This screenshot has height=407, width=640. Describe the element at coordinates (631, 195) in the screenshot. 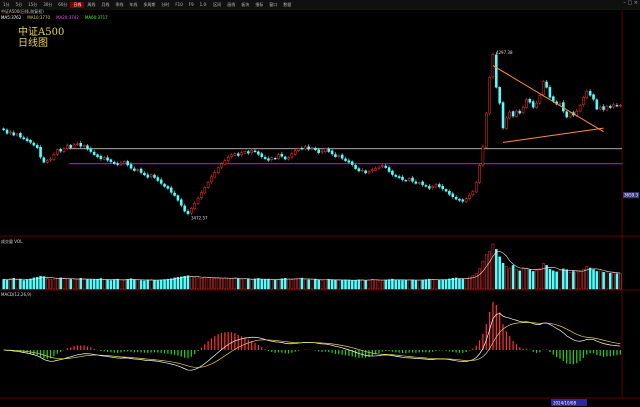

I see `last-price-label: 3659.3` at that location.